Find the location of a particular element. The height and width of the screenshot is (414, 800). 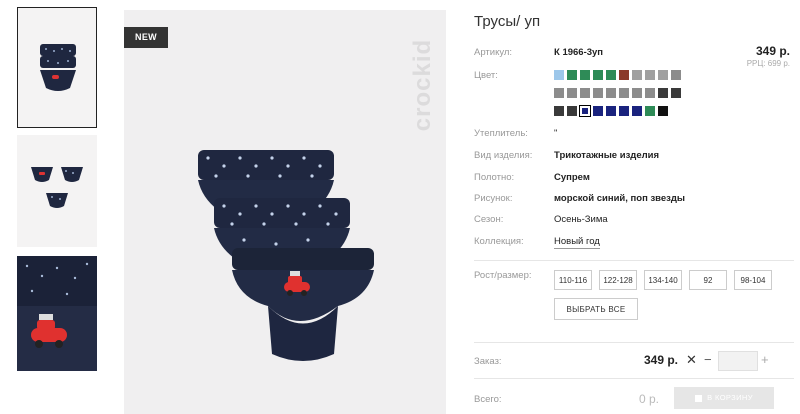

color-swatches is located at coordinates (619, 97).